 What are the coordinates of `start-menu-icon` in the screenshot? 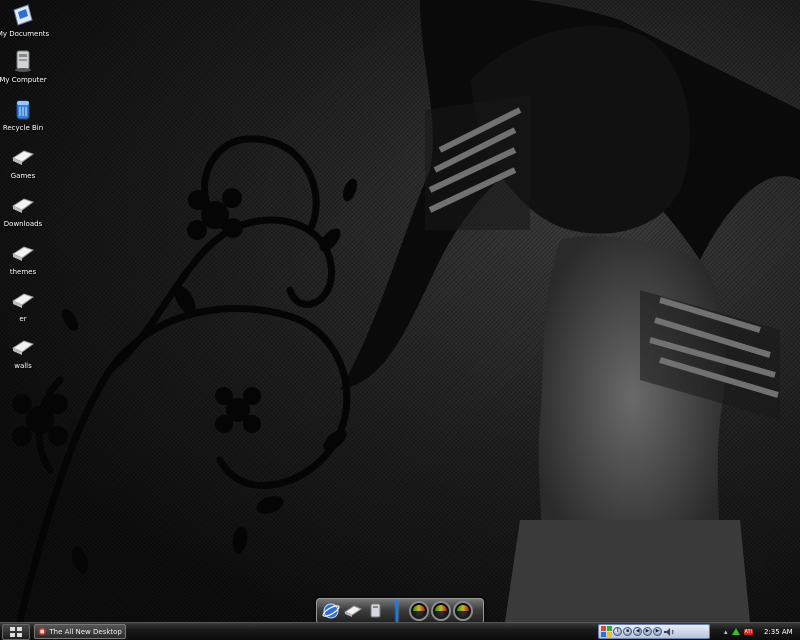 It's located at (16, 631).